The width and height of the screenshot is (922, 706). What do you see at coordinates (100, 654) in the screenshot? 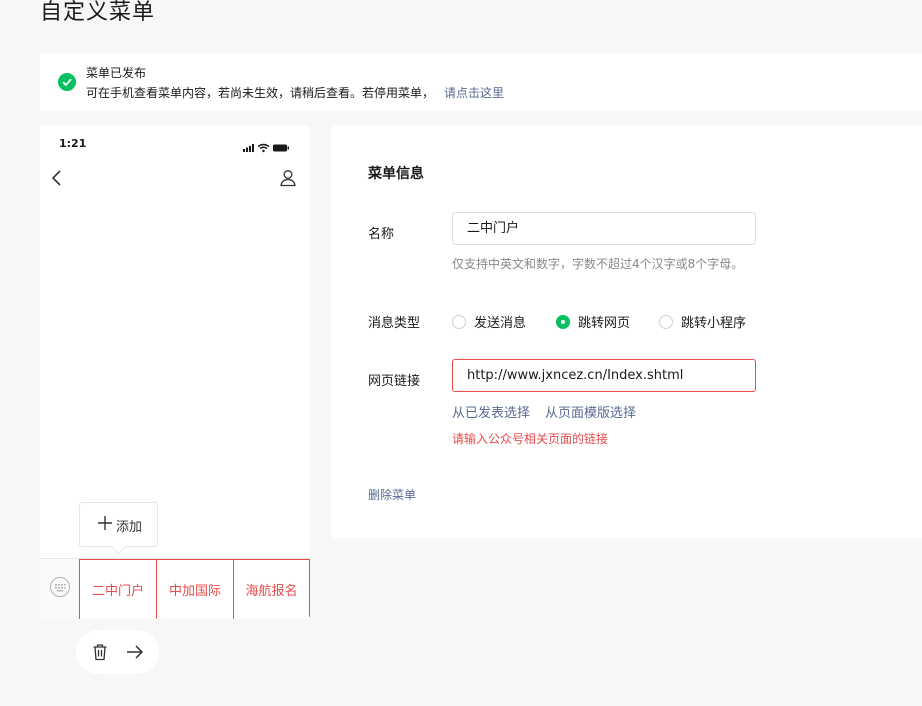
I see `trash-icon` at bounding box center [100, 654].